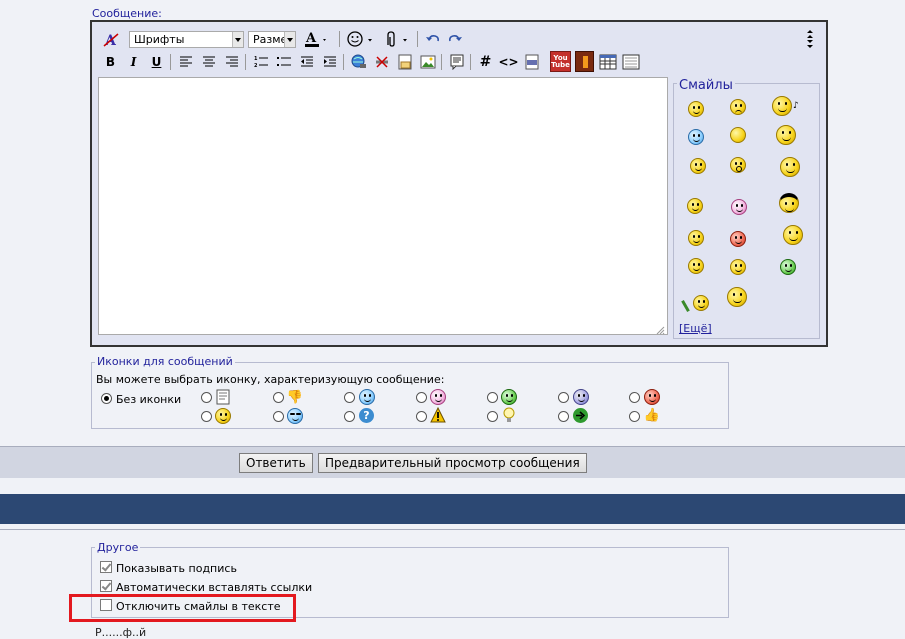  Describe the element at coordinates (790, 167) in the screenshot. I see `graduate-icon` at that location.